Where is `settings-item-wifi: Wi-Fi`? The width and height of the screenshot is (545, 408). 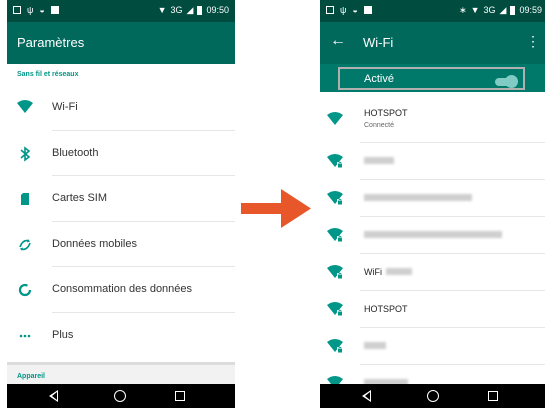
settings-item-wifi: Wi-Fi is located at coordinates (121, 108).